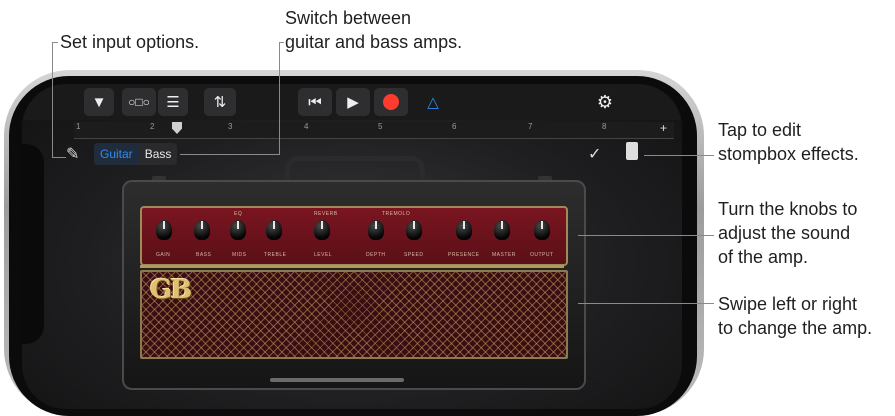 The width and height of the screenshot is (895, 416). What do you see at coordinates (164, 230) in the screenshot?
I see `gain-knob` at bounding box center [164, 230].